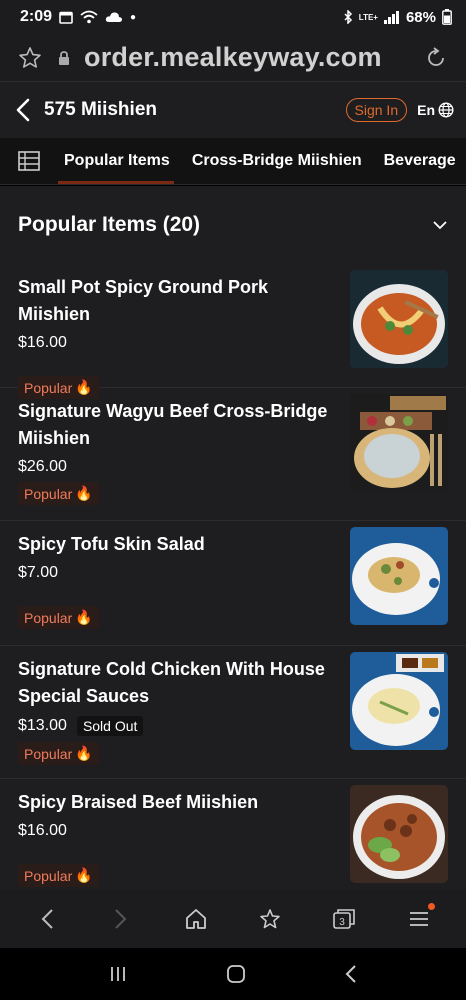 This screenshot has height=1000, width=466. I want to click on chevron-left-icon, so click(47, 919).